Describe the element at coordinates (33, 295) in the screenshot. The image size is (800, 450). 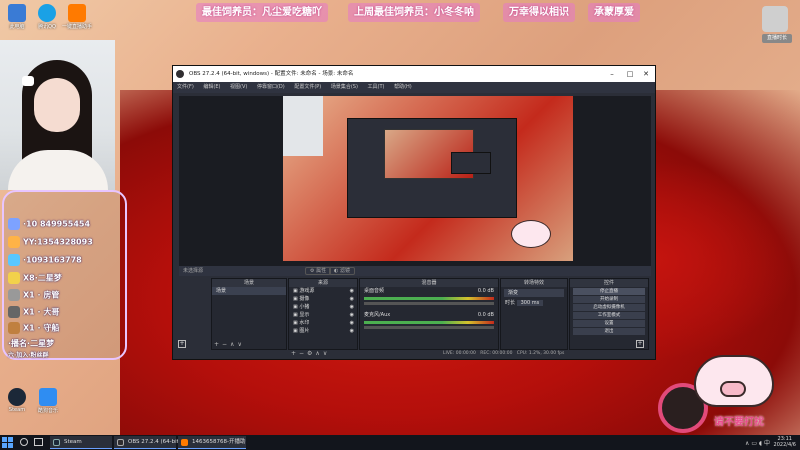
I see `gift-row: X1 · 房管` at that location.